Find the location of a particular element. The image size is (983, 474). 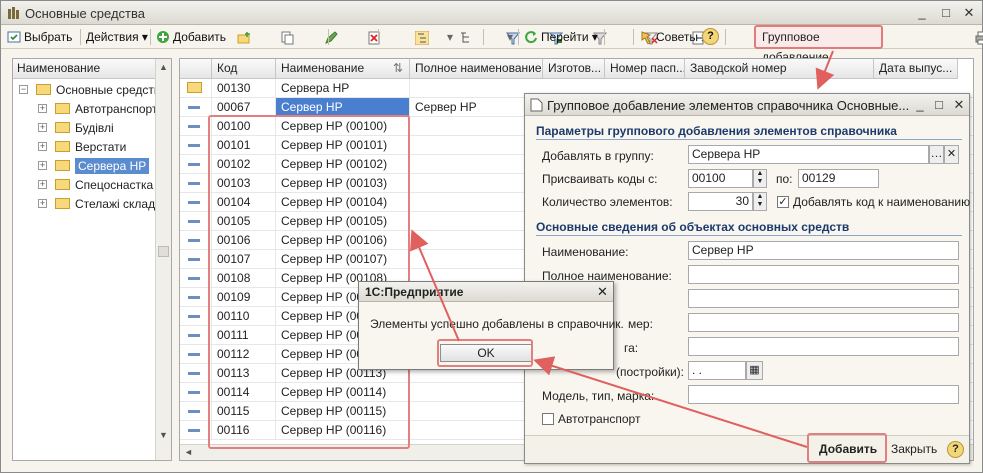

column-header-serial: Заводской номер is located at coordinates (779, 69).